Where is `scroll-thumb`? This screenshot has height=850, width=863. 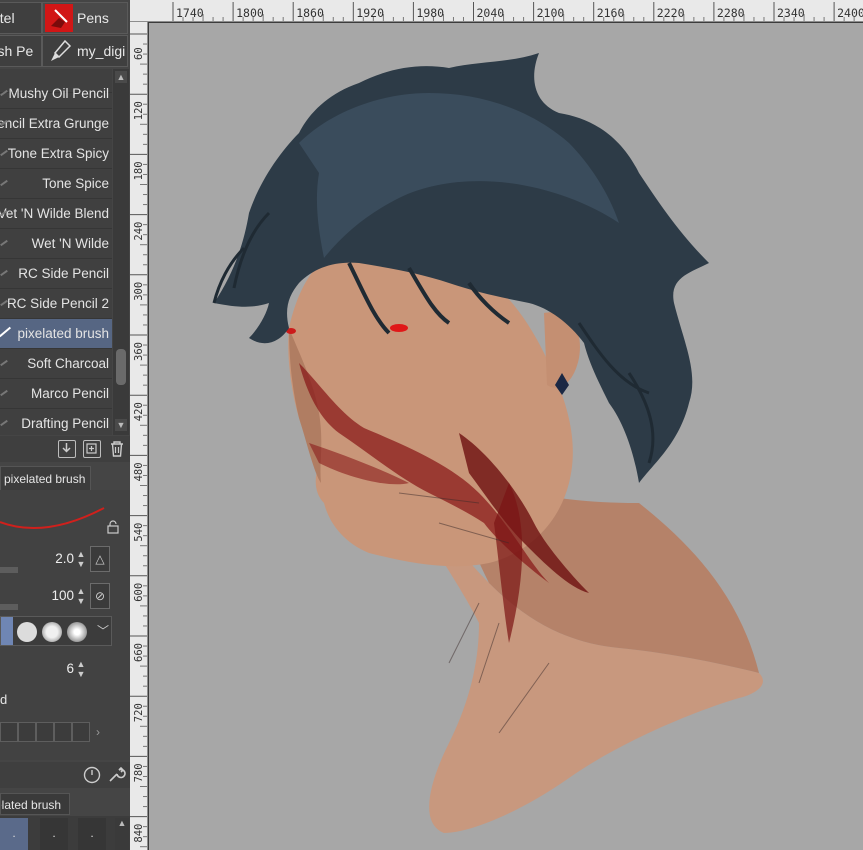 scroll-thumb is located at coordinates (121, 367).